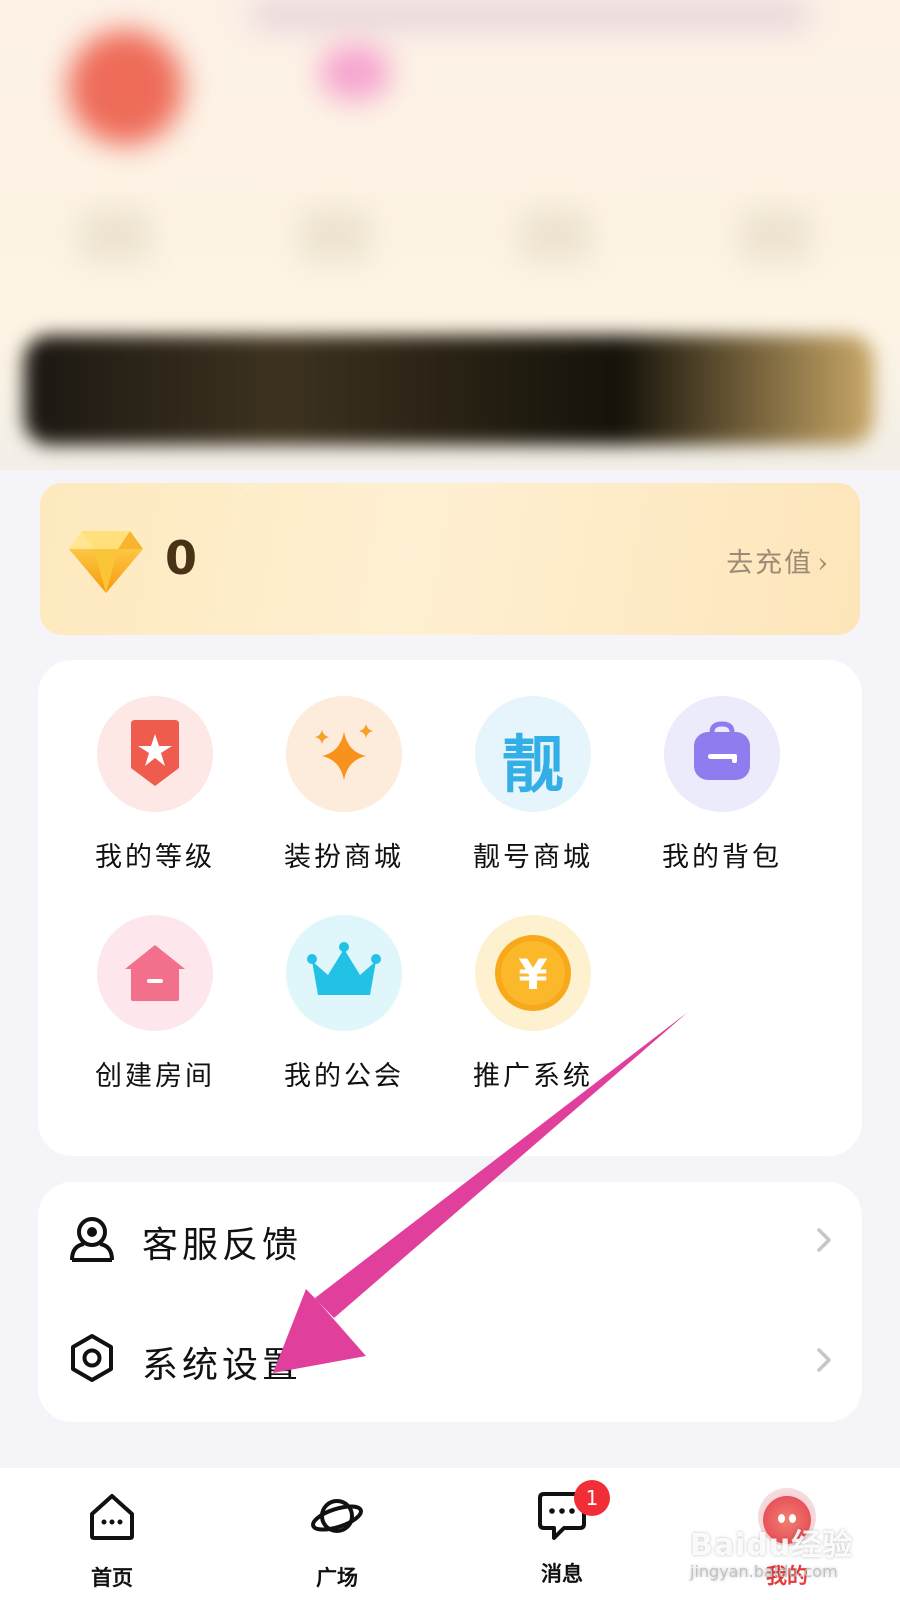  Describe the element at coordinates (344, 754) in the screenshot. I see `sparkle-icon` at that location.